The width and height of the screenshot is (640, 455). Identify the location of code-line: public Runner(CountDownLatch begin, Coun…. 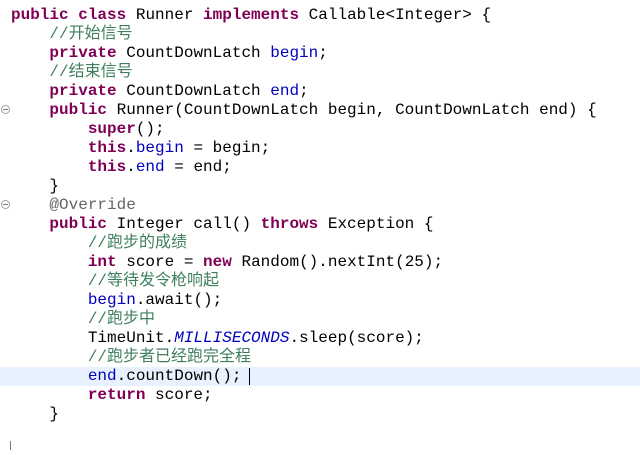
(320, 110).